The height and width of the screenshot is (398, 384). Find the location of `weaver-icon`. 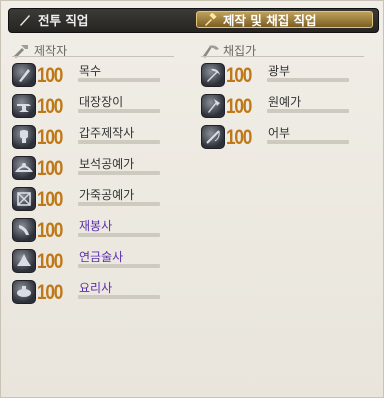

weaver-icon is located at coordinates (24, 230).